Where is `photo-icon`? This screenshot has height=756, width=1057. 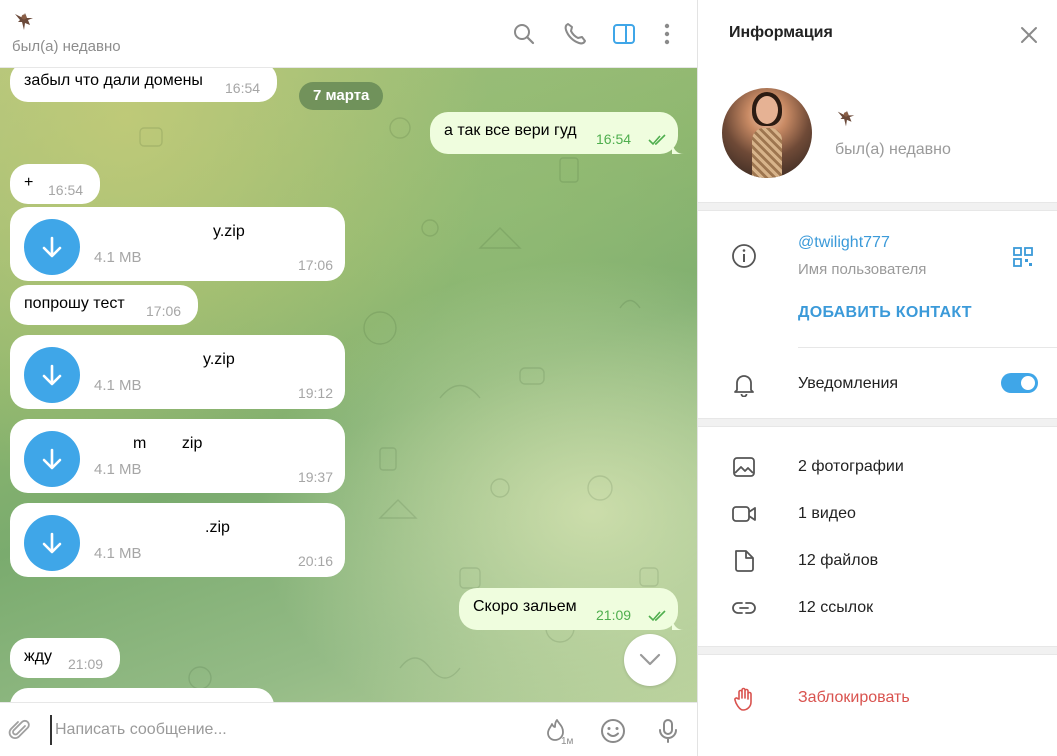
photo-icon is located at coordinates (744, 467).